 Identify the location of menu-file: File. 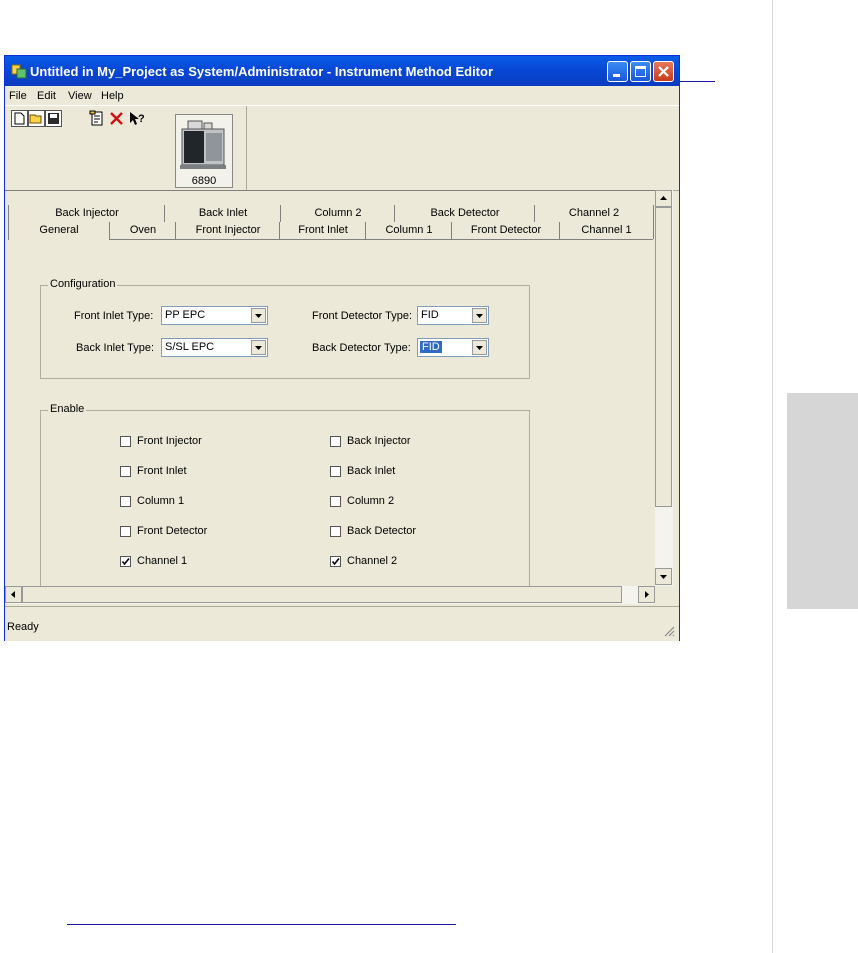
(18, 96).